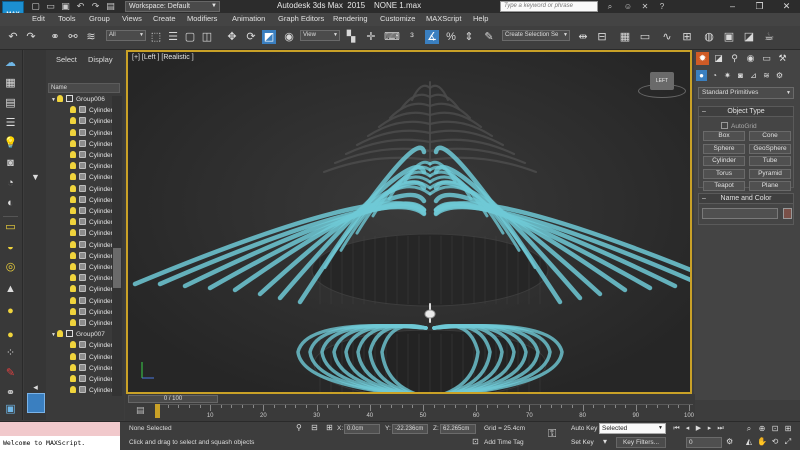  What do you see at coordinates (73, 37) in the screenshot?
I see `unlink-icon: ⚯` at bounding box center [73, 37].